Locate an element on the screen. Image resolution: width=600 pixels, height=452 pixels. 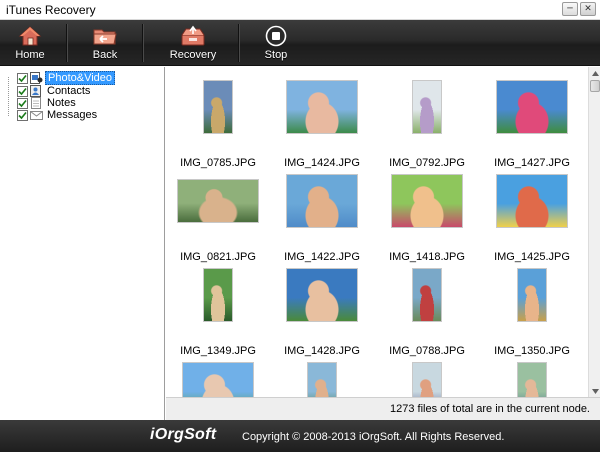
tree-item-notes: Notes is located at coordinates (44, 103).